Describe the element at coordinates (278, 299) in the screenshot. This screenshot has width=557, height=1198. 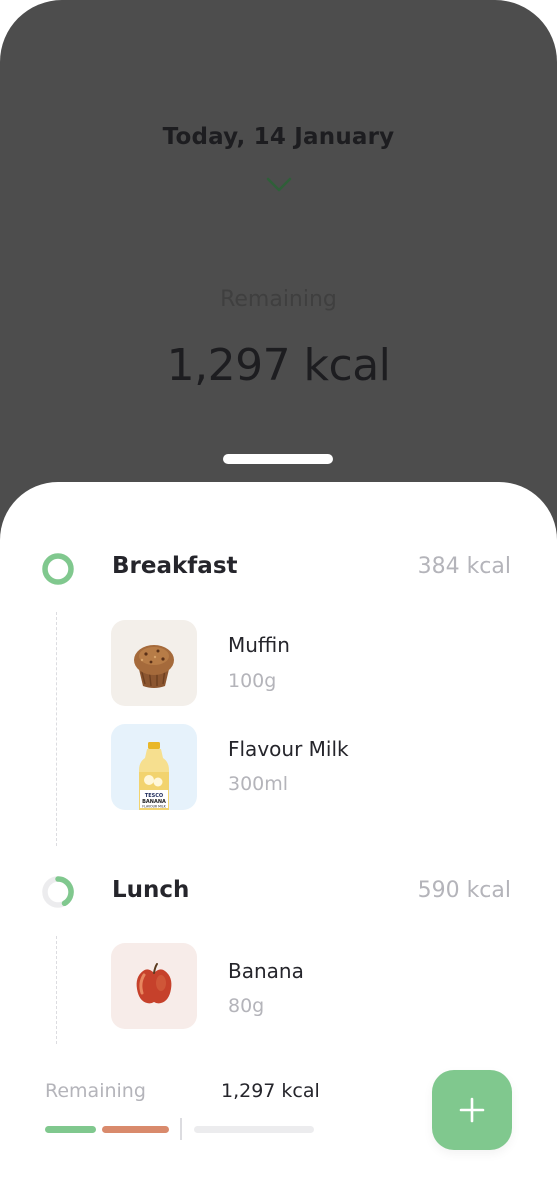
I see `remaining-label: Remaining` at that location.